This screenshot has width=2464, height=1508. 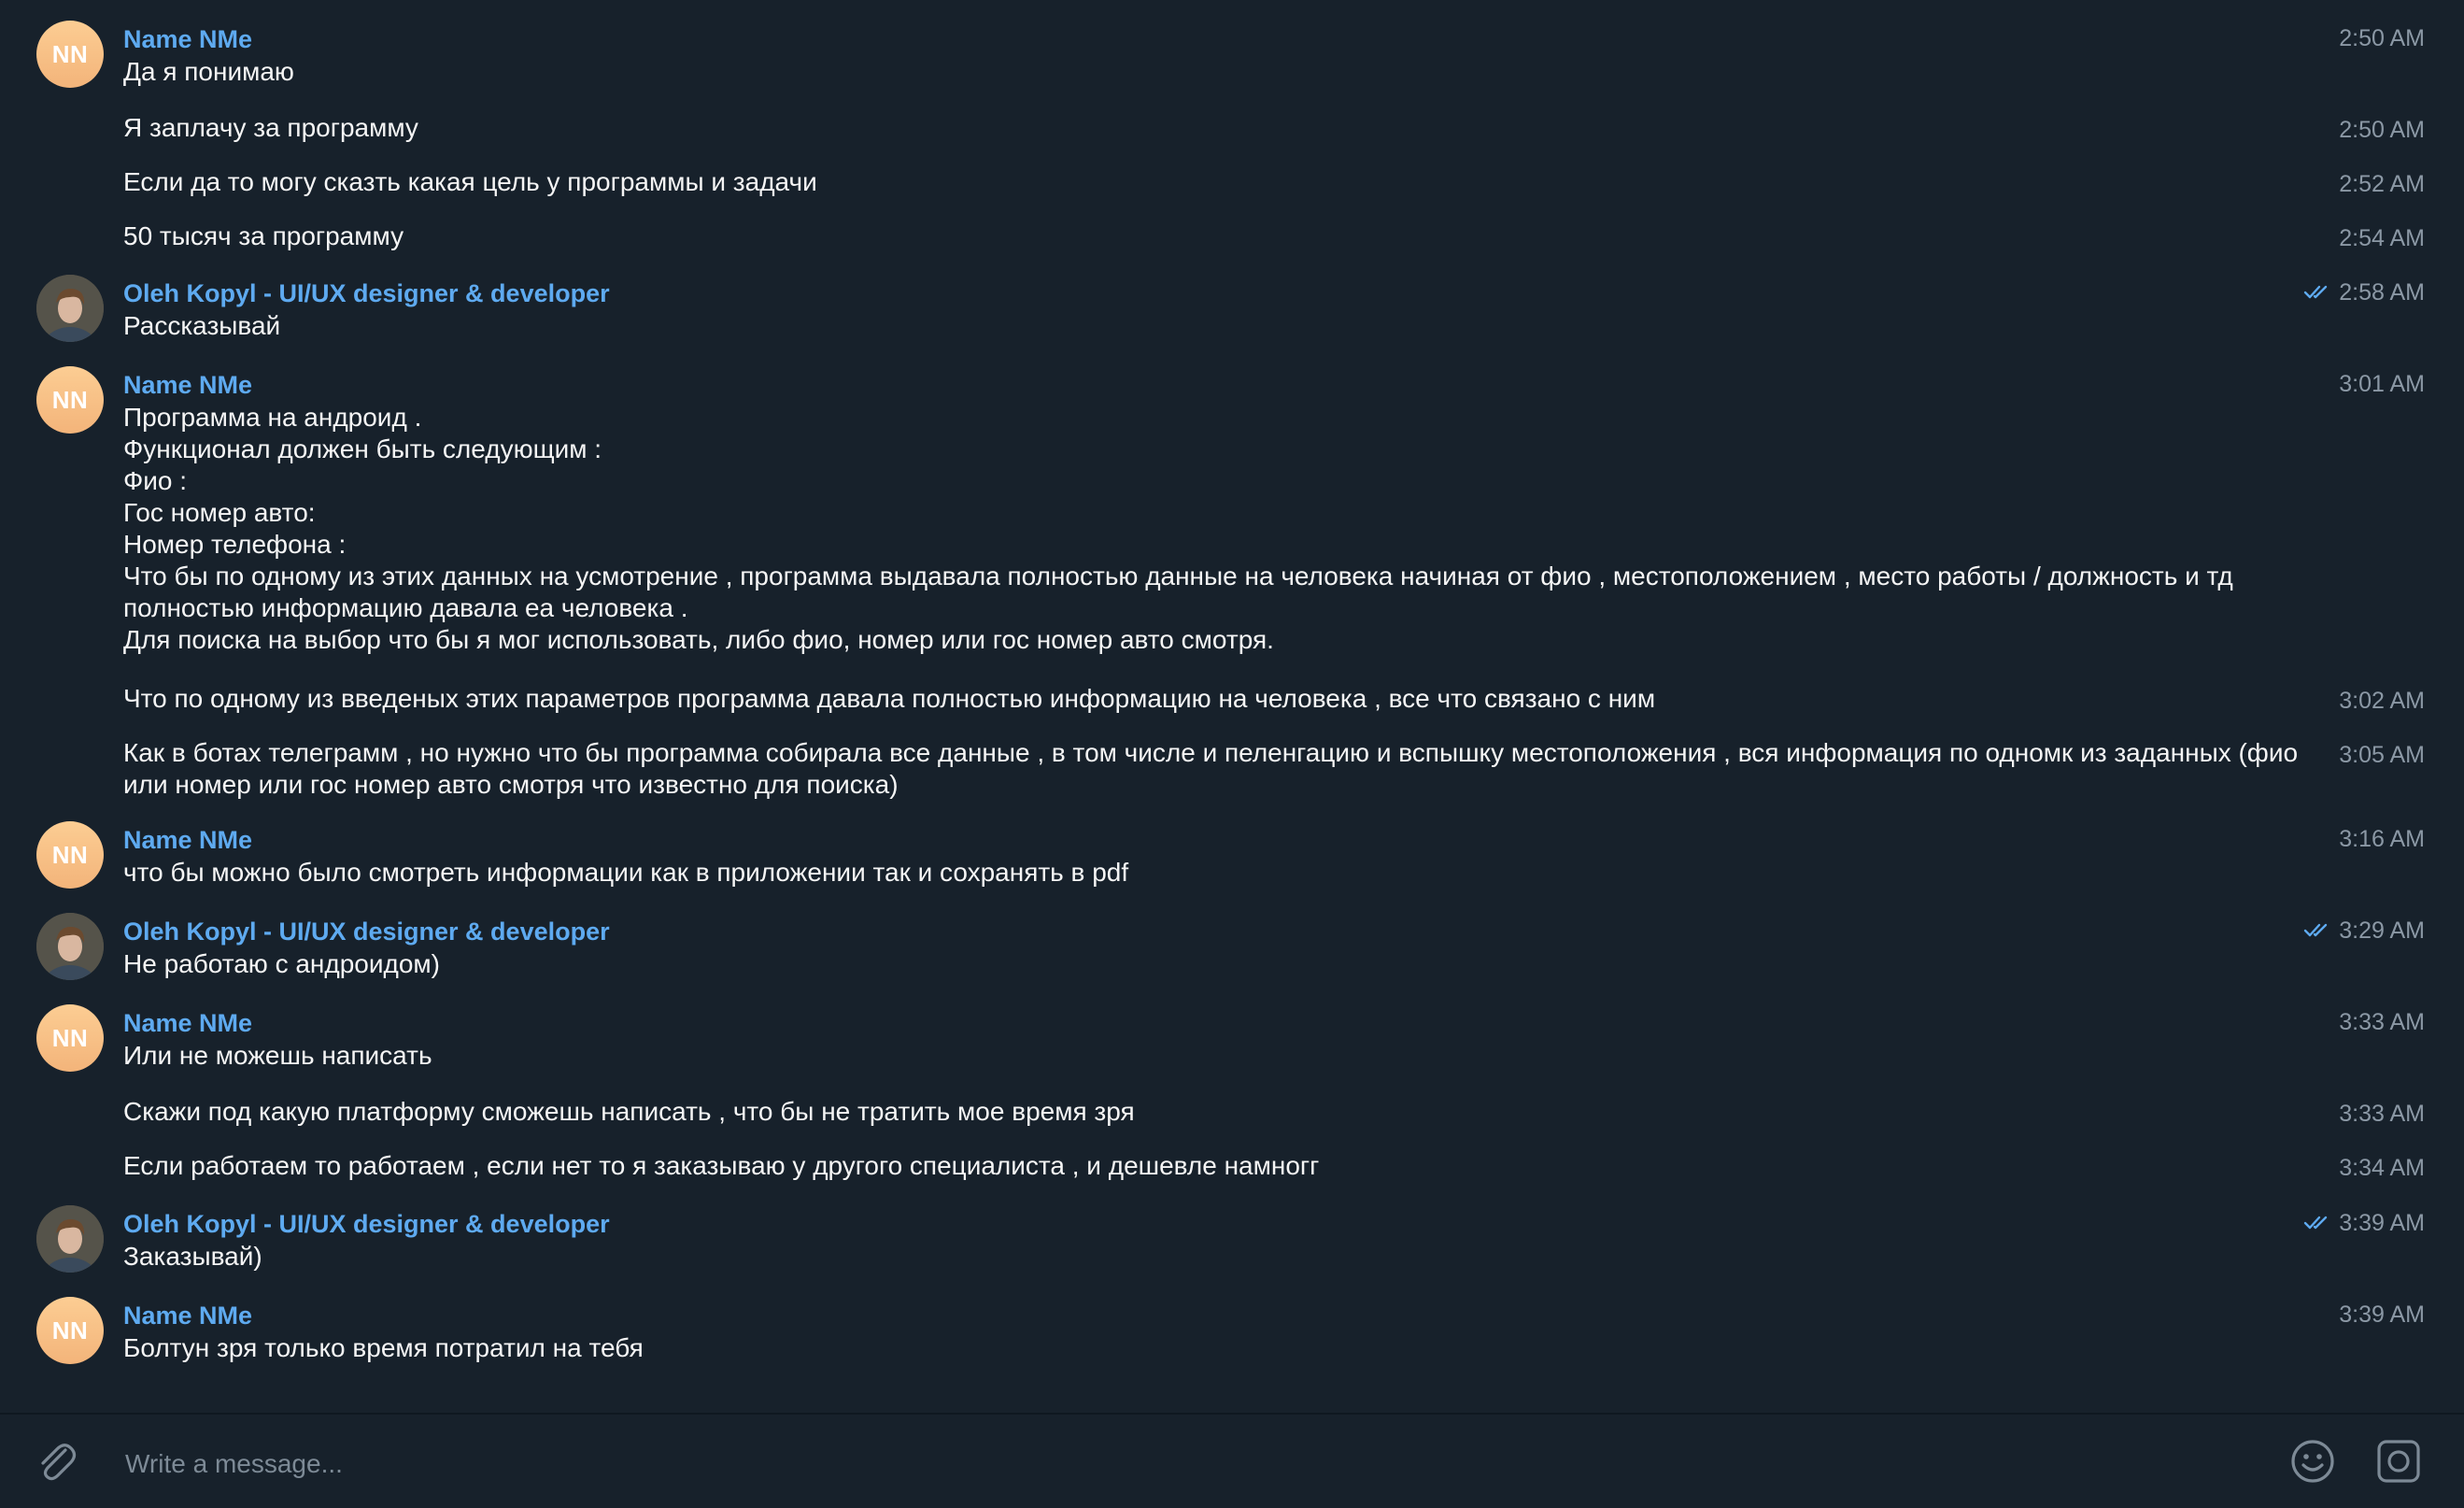 What do you see at coordinates (2399, 1461) in the screenshot?
I see `bot-commands-icon` at bounding box center [2399, 1461].